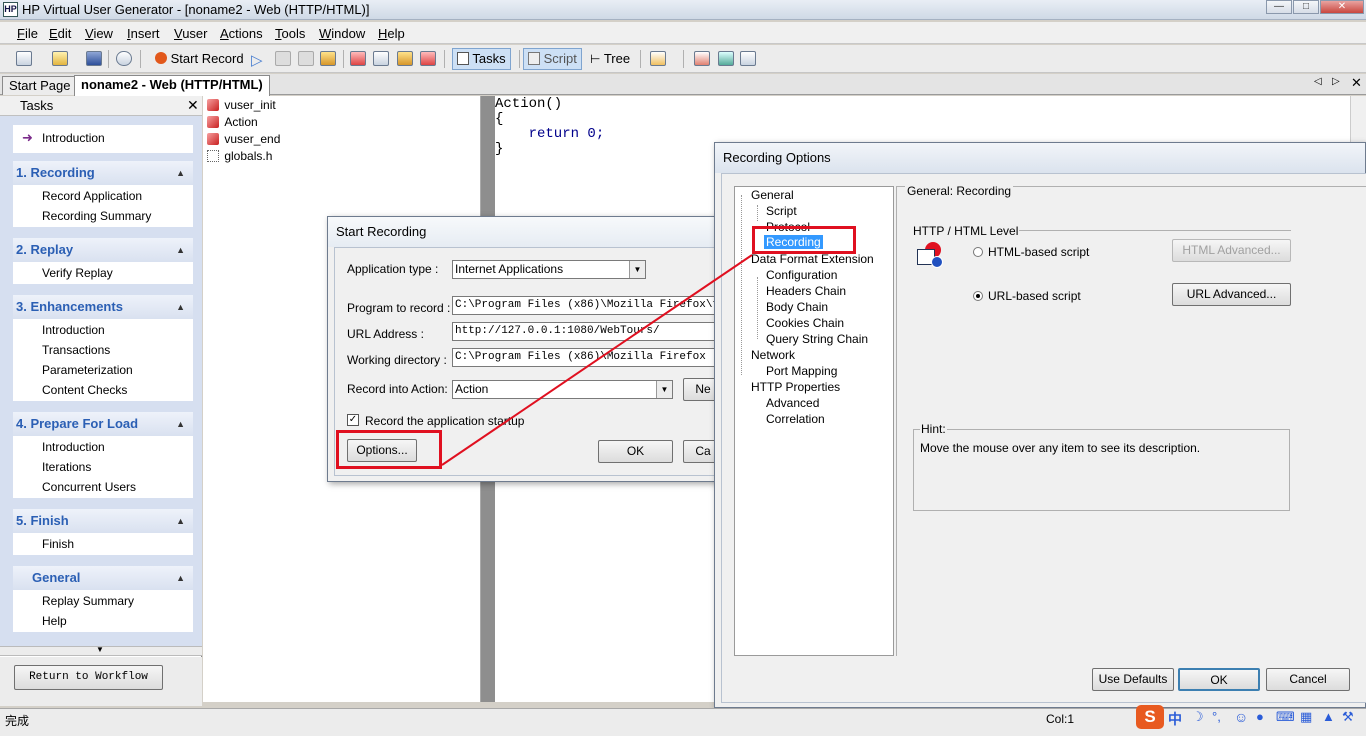 The width and height of the screenshot is (1366, 736). I want to click on microphone-icon: ●, so click(1260, 716).